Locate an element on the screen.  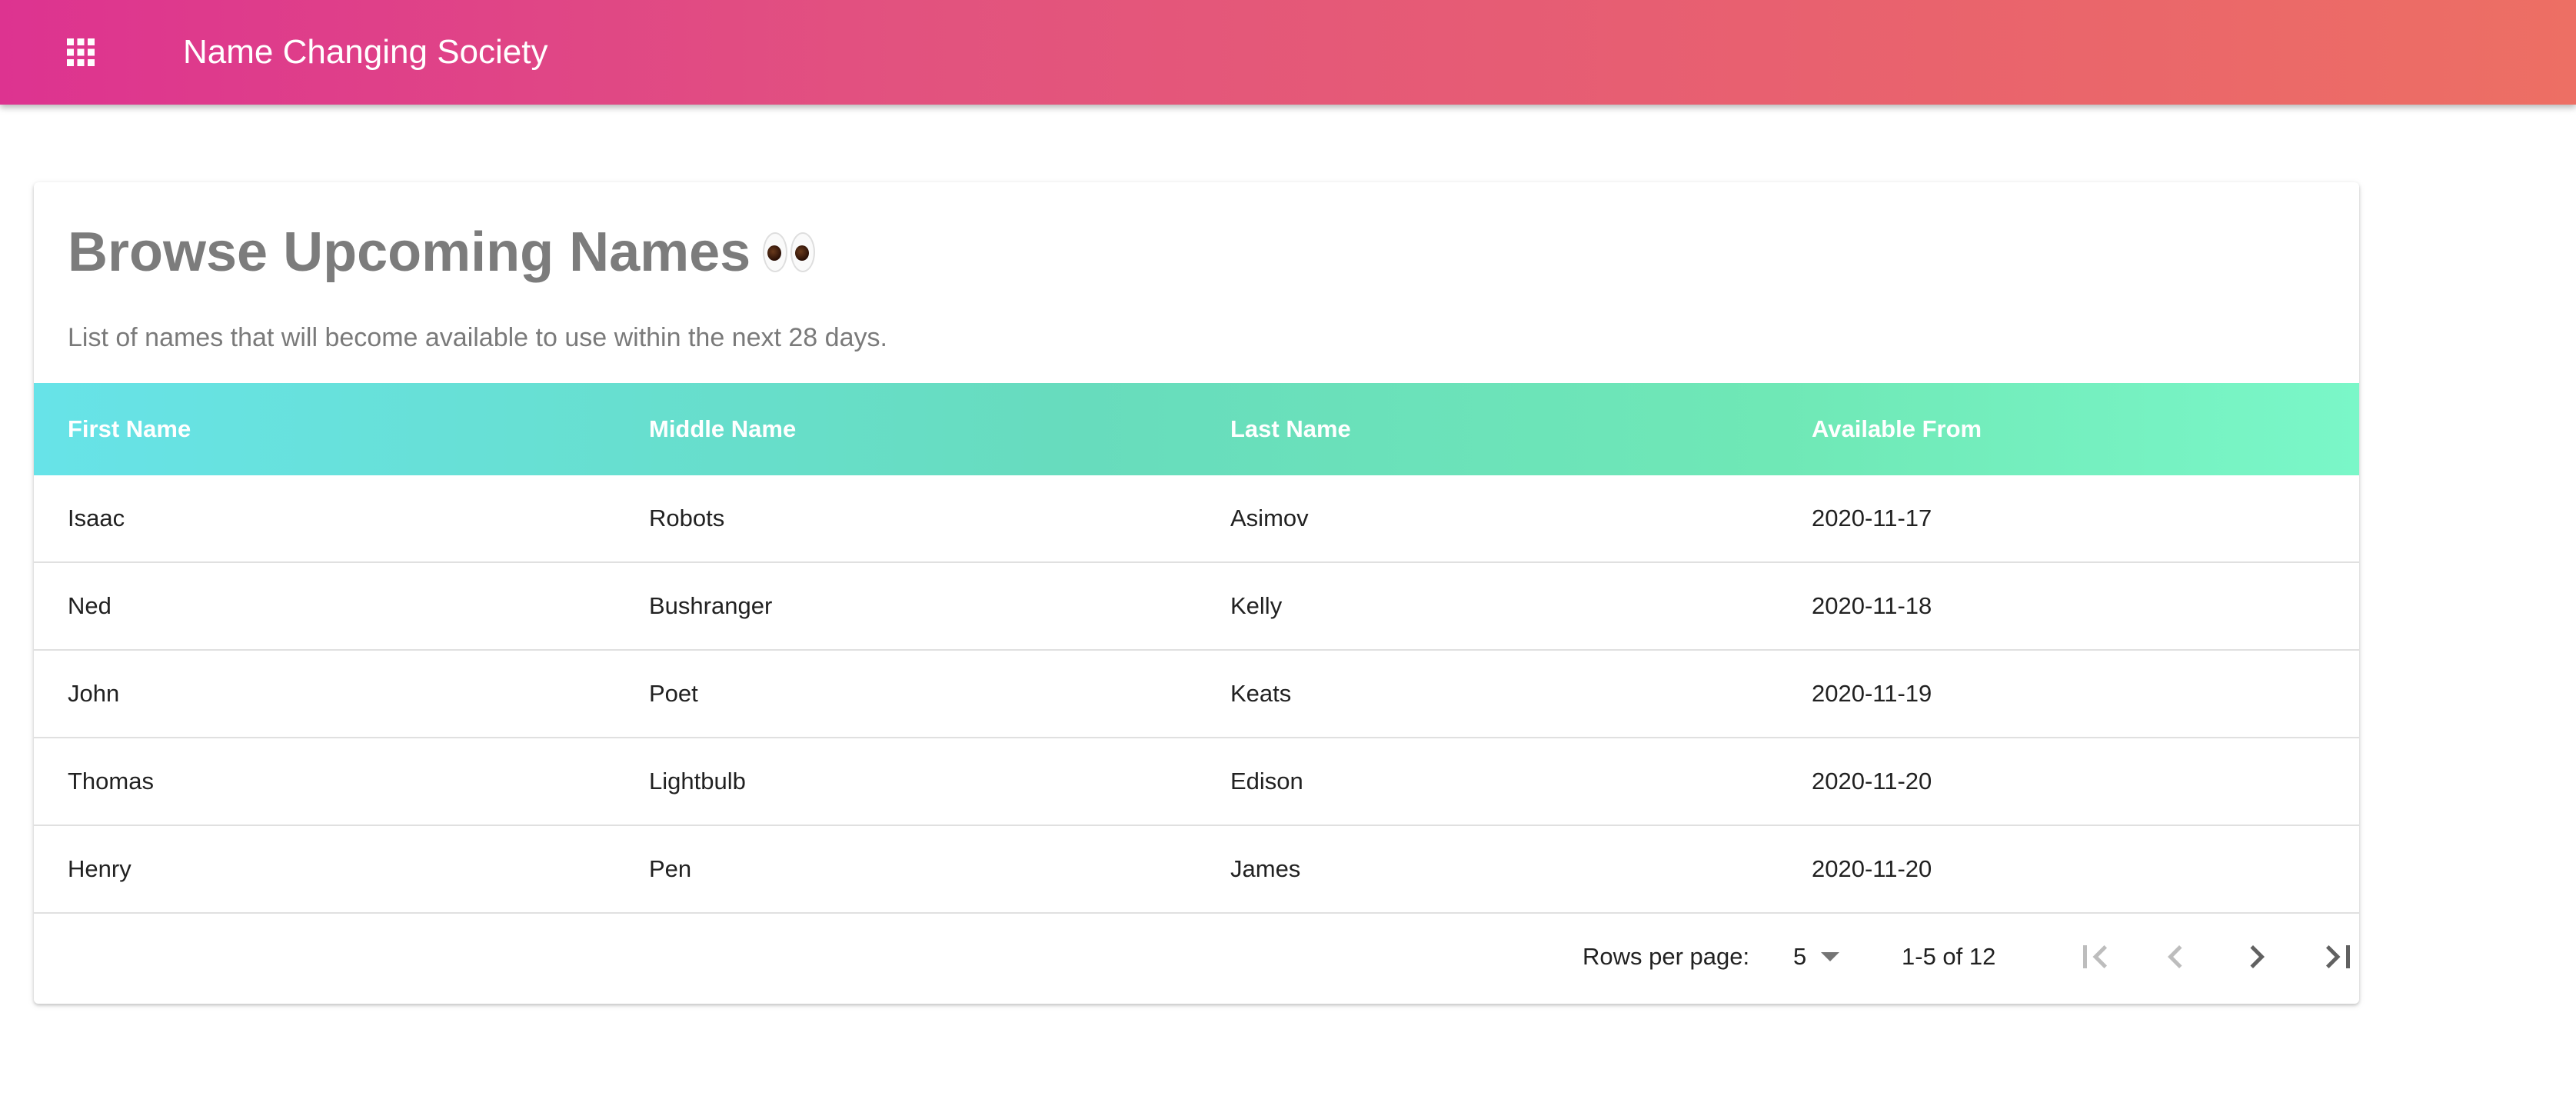
pagination-range: 1-5 of 12 is located at coordinates (1949, 956).